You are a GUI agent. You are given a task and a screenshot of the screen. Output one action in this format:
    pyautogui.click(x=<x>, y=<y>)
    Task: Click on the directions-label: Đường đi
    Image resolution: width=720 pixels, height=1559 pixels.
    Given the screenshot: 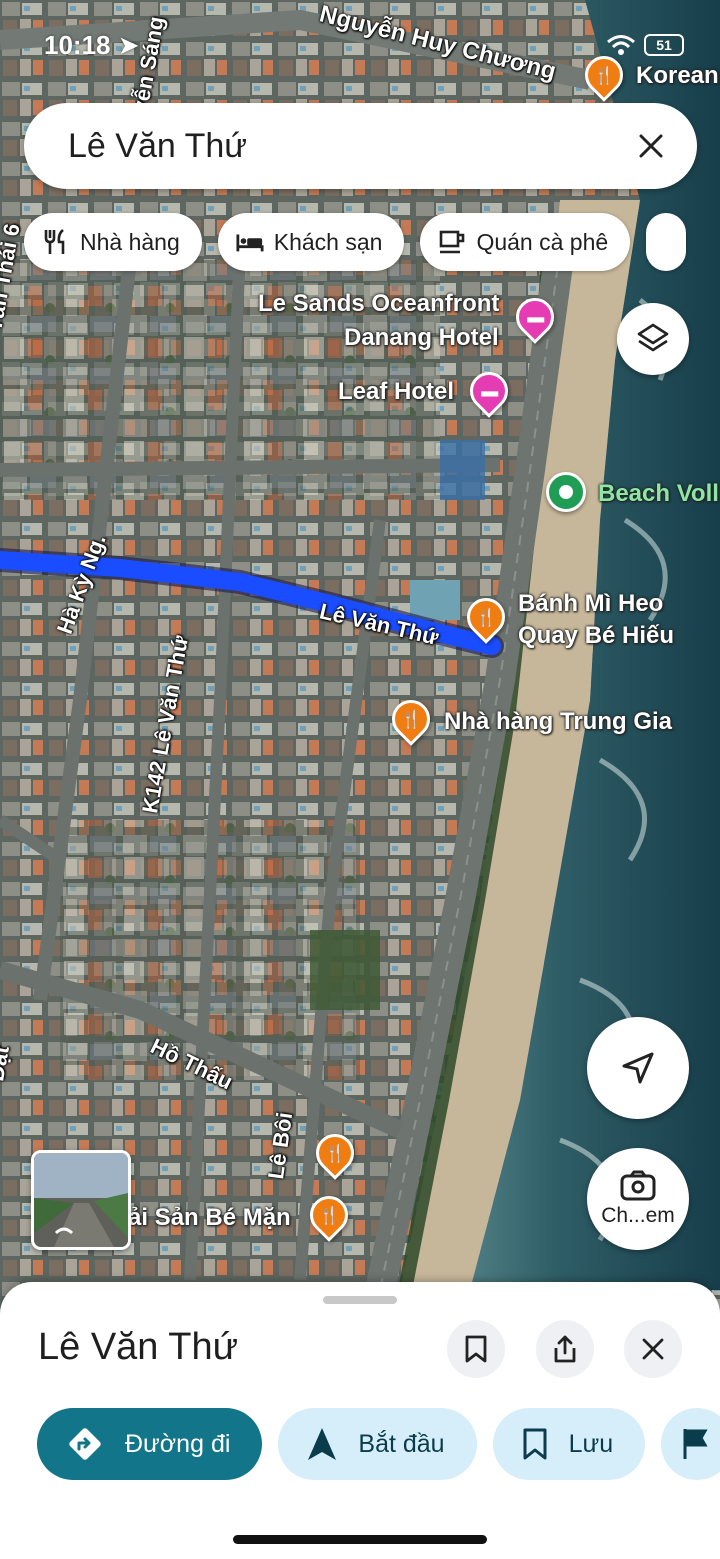 What is the action you would take?
    pyautogui.click(x=178, y=1443)
    